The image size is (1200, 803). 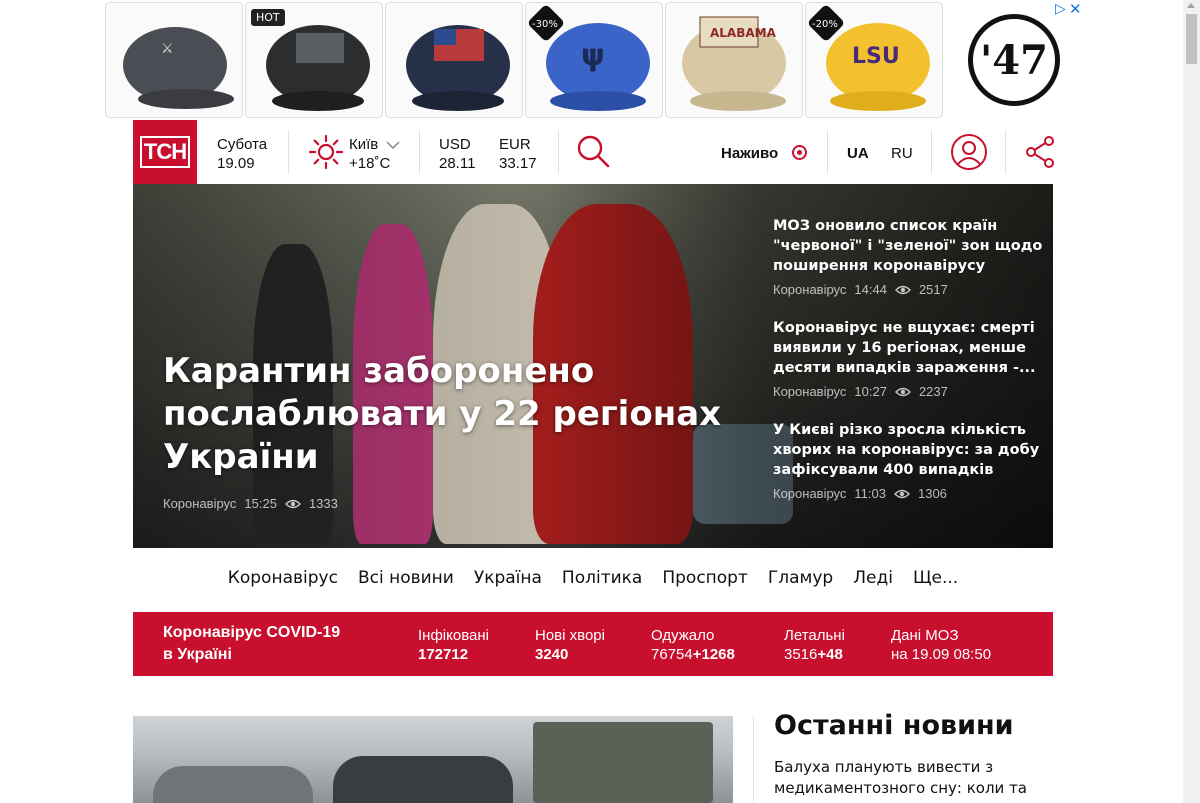 I want to click on cap-image: ⚔, so click(x=178, y=68).